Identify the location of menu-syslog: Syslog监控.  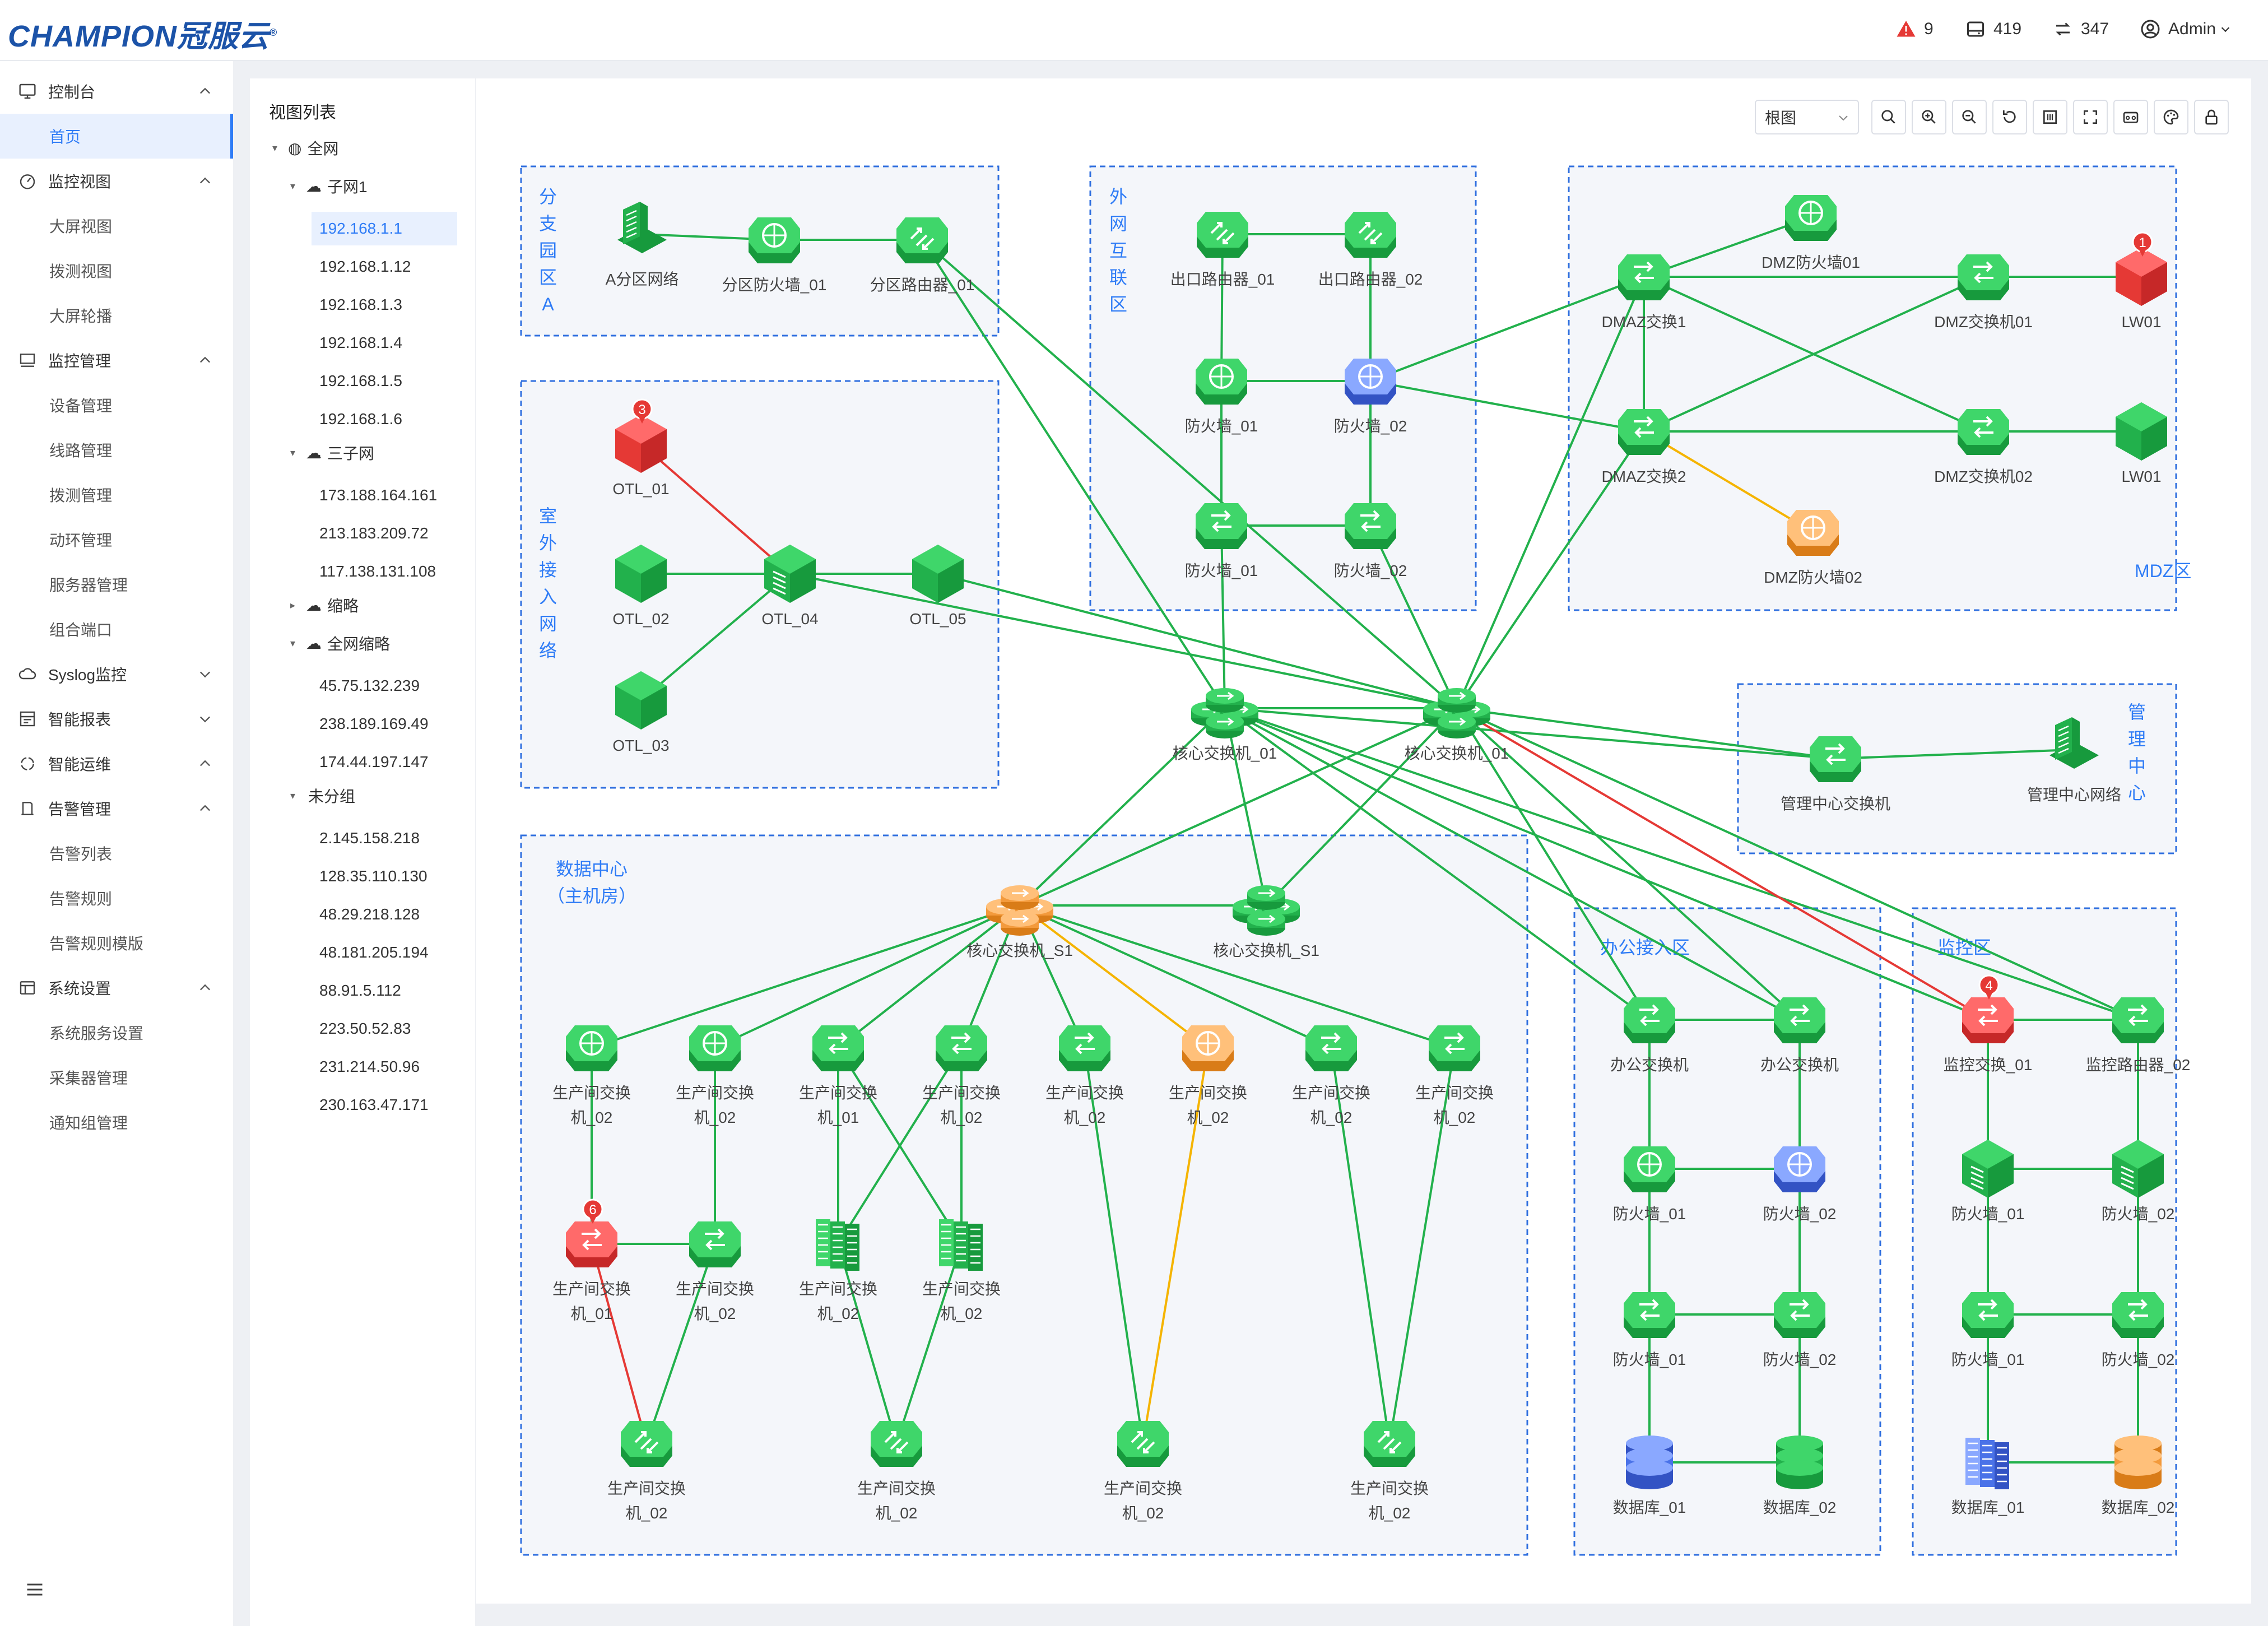
(116, 674).